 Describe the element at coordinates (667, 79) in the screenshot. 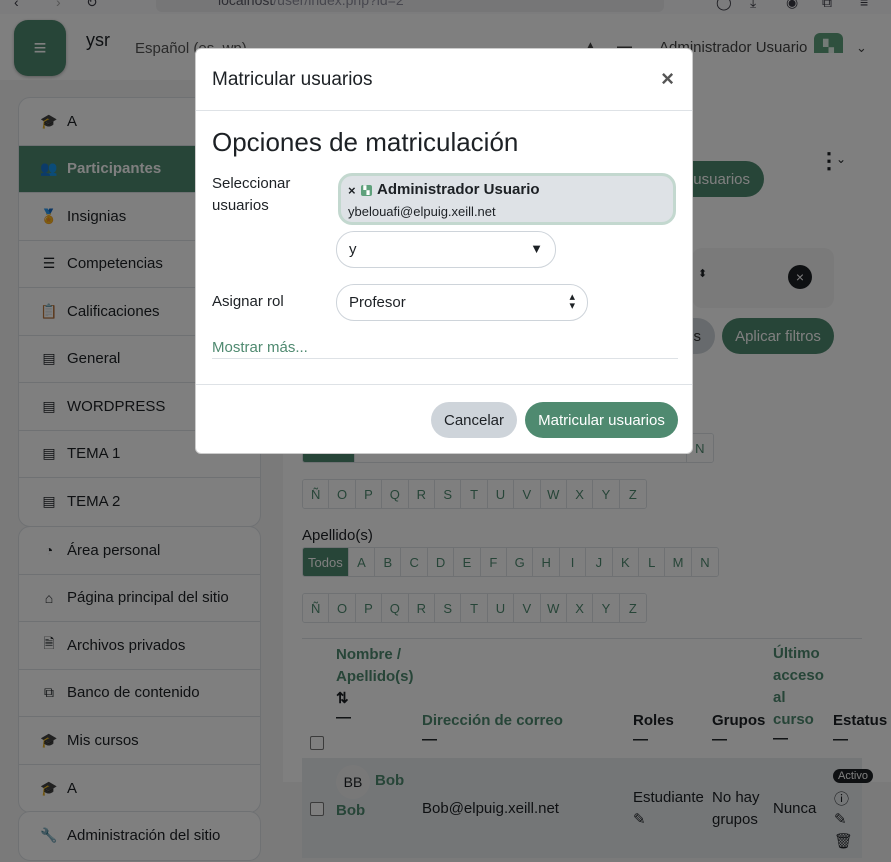

I see `close-icon: ×` at that location.